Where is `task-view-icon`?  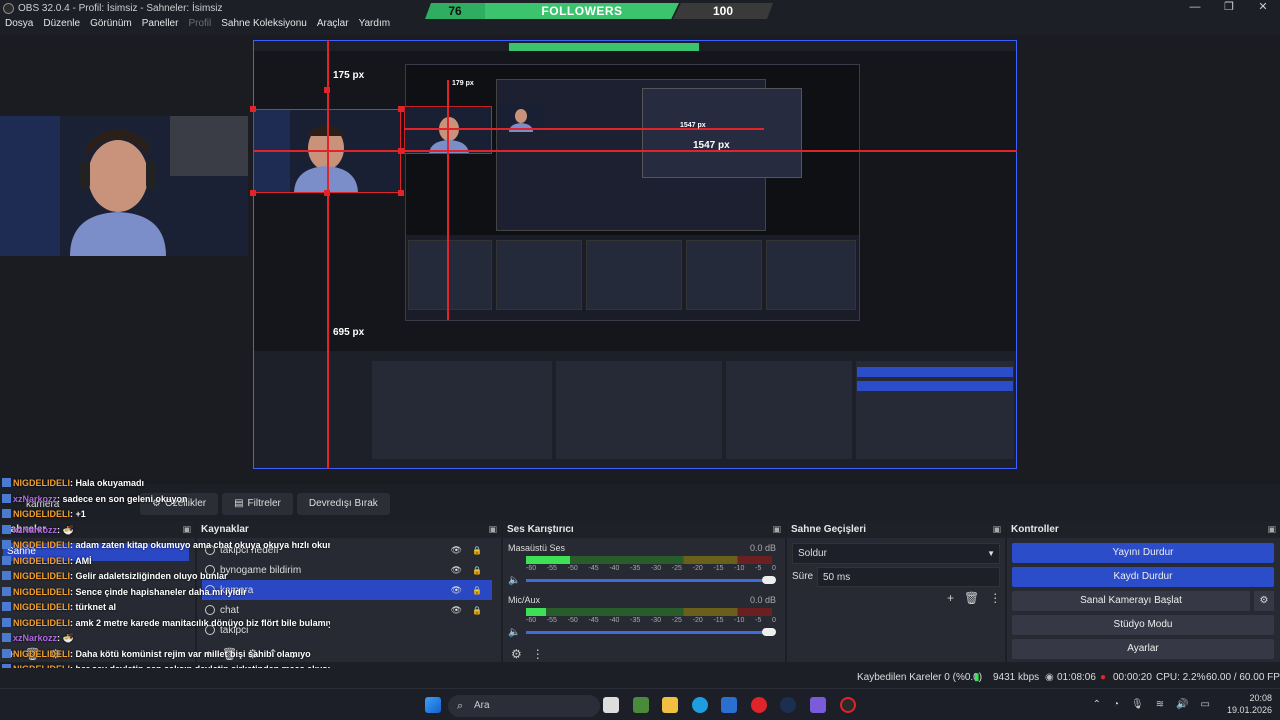 task-view-icon is located at coordinates (611, 705).